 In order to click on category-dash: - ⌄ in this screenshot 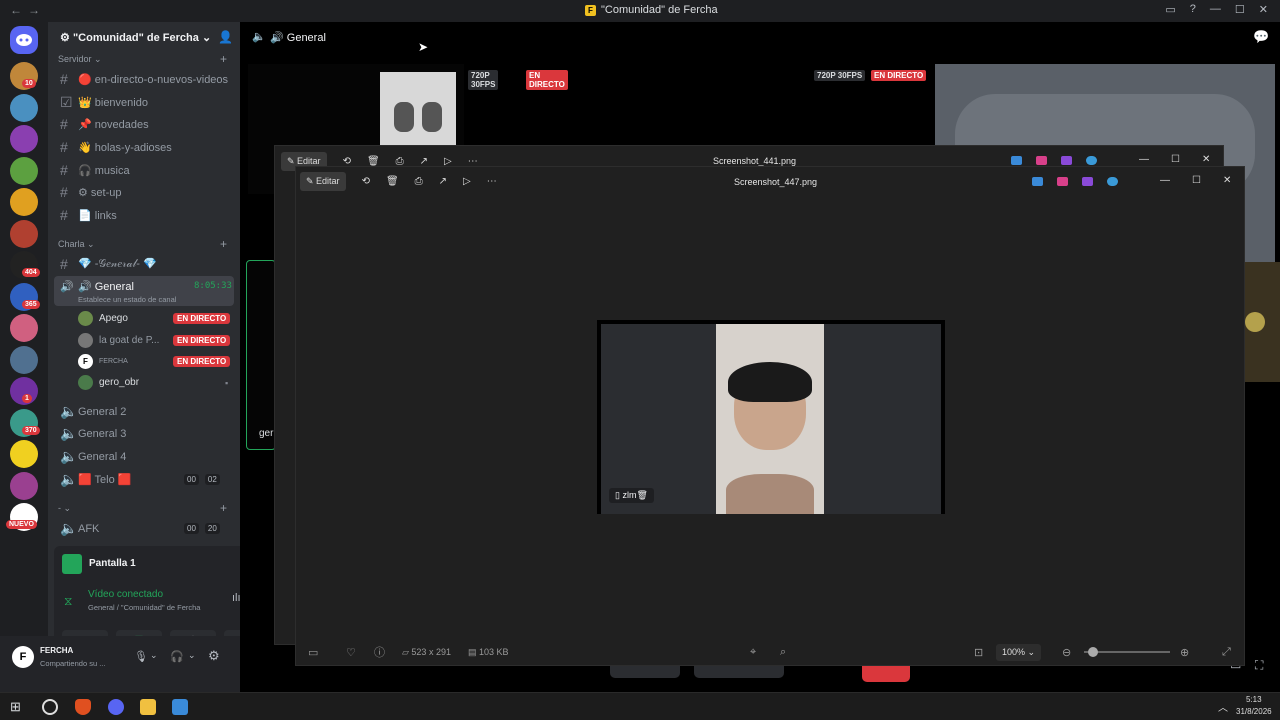, I will do `click(64, 508)`.